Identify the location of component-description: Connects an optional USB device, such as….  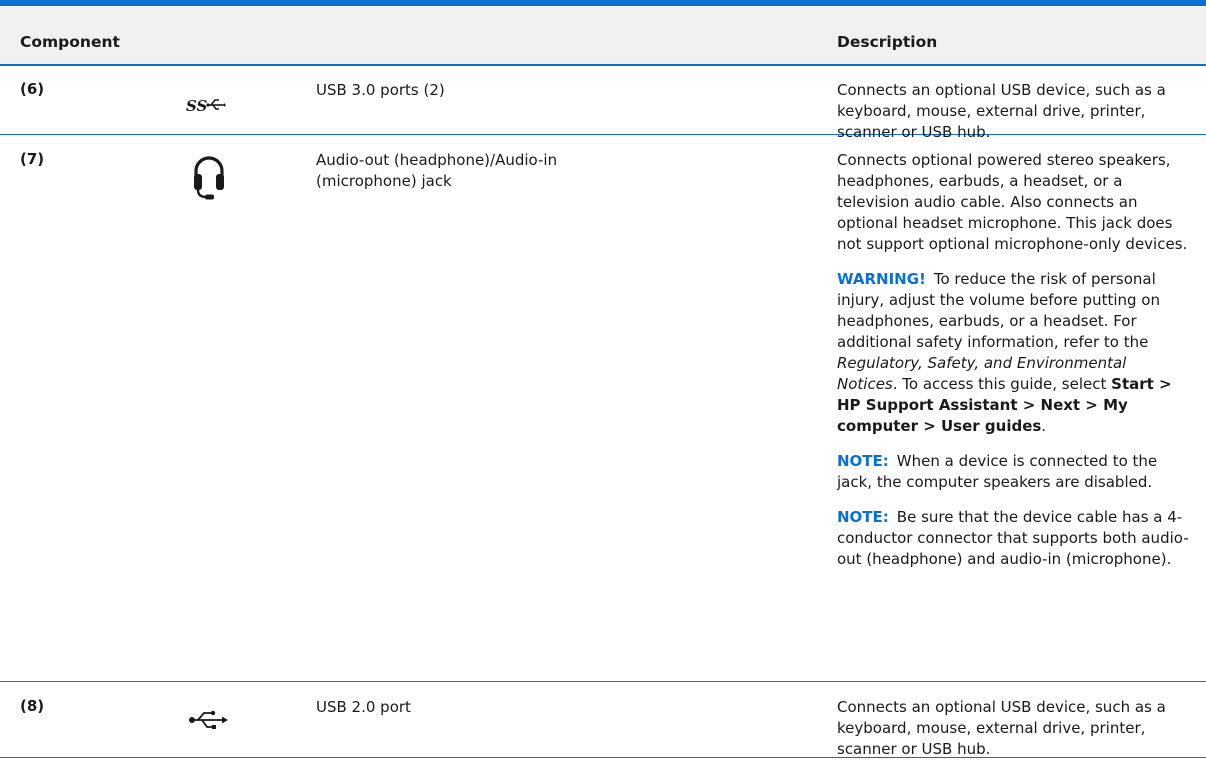
(1013, 735).